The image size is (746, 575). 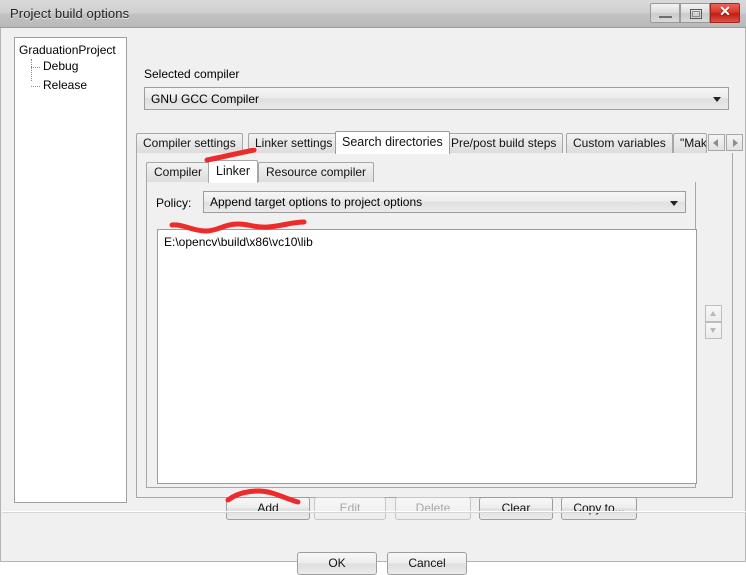 I want to click on selected-compiler-label: Selected compiler, so click(x=192, y=74).